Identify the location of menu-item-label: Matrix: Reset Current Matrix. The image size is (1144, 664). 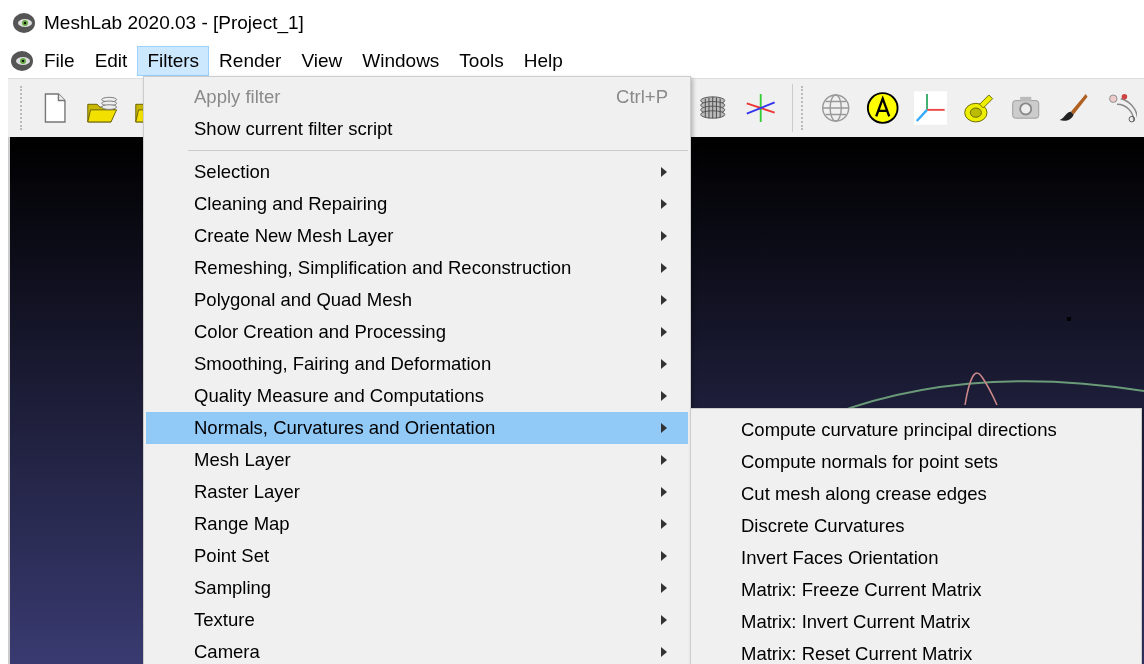
(857, 654).